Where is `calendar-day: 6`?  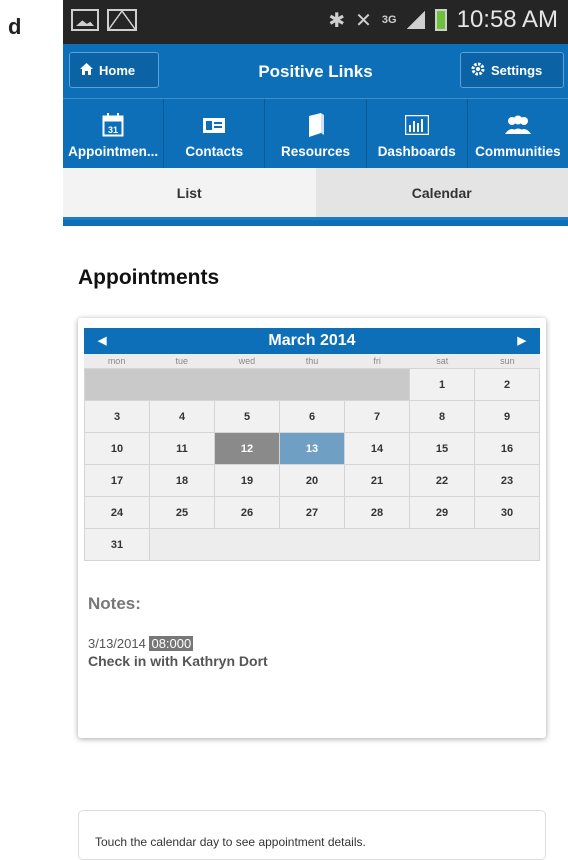 calendar-day: 6 is located at coordinates (312, 416).